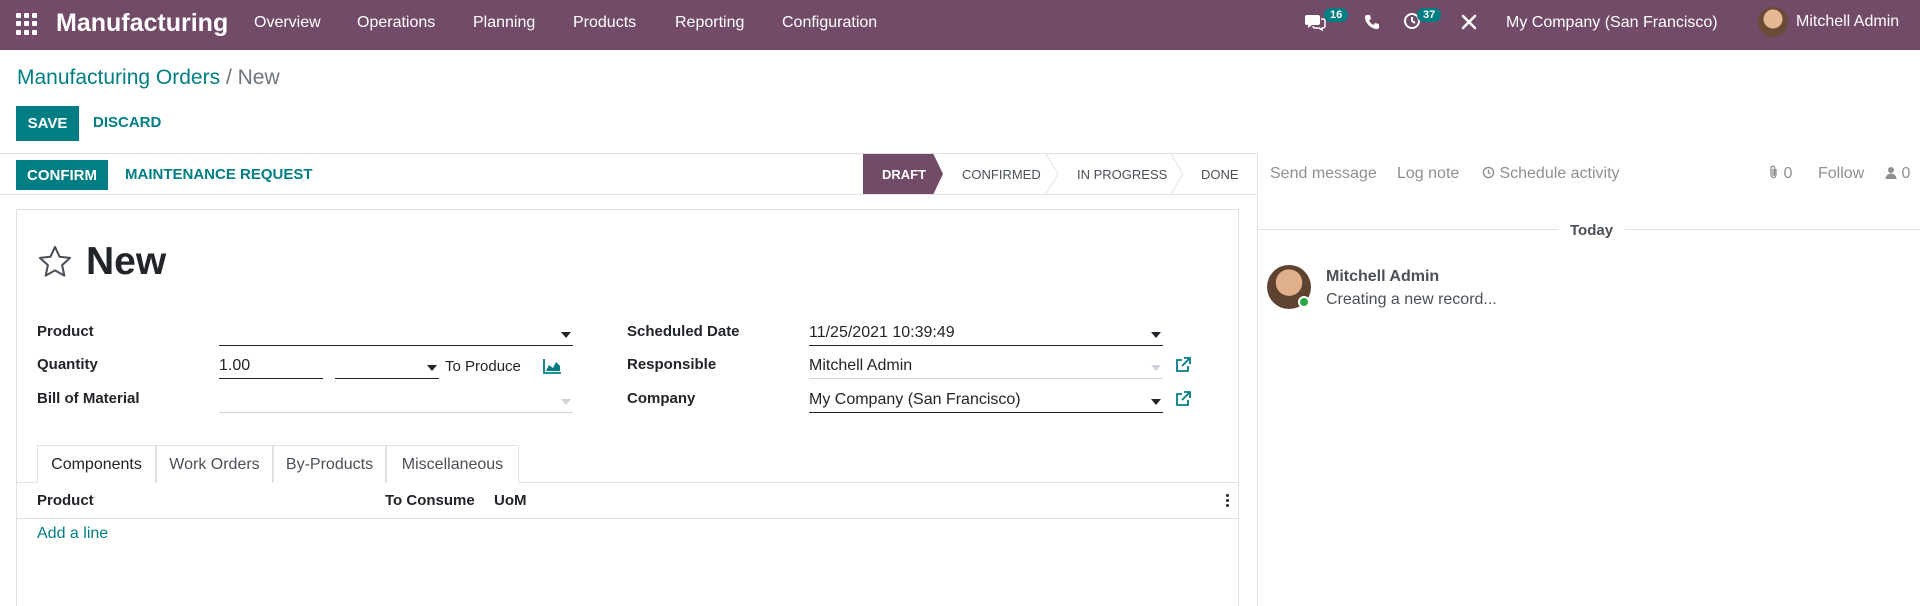 This screenshot has height=606, width=1920. What do you see at coordinates (1906, 173) in the screenshot?
I see `followers-count: 0` at bounding box center [1906, 173].